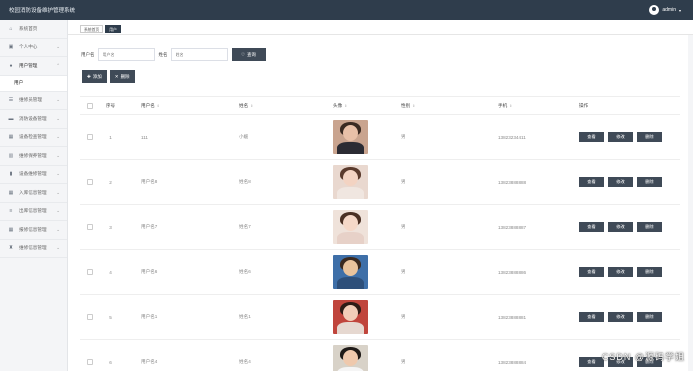 Image resolution: width=693 pixels, height=371 pixels. Describe the element at coordinates (122, 76) in the screenshot. I see `bulk-delete-button: ✕ 删除` at that location.